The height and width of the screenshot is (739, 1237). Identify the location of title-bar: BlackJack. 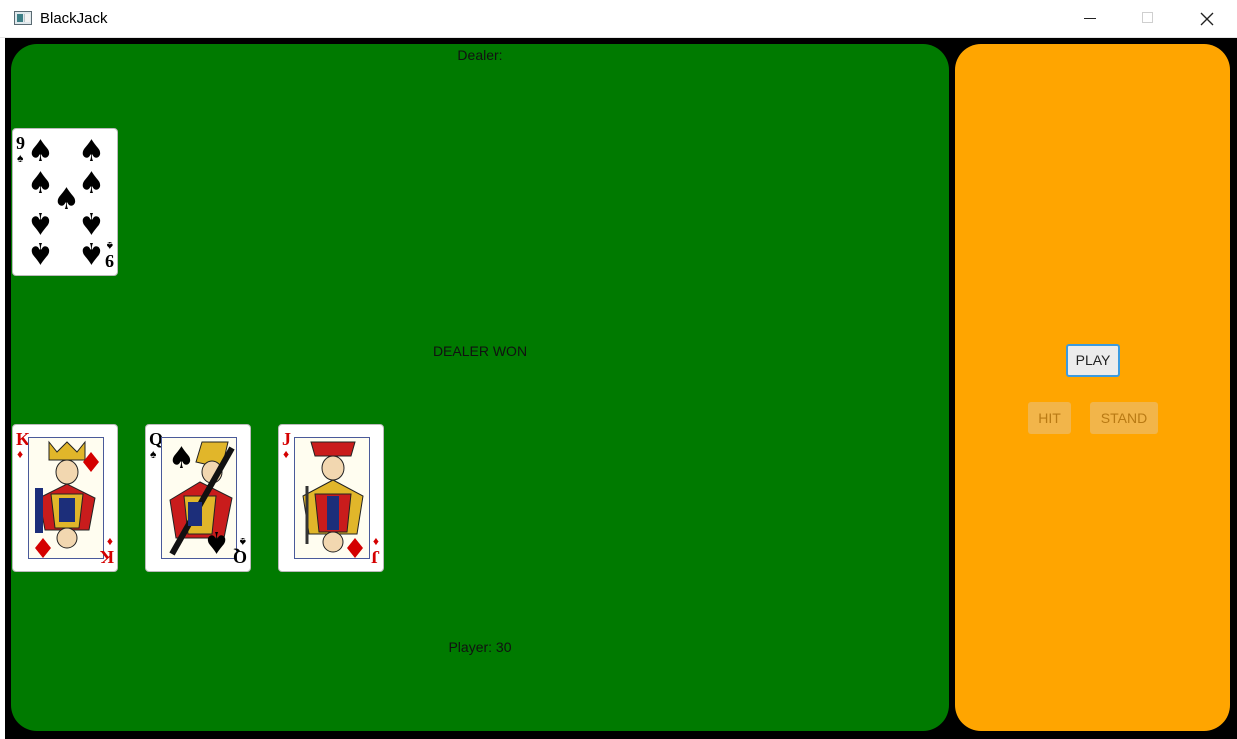
(618, 19).